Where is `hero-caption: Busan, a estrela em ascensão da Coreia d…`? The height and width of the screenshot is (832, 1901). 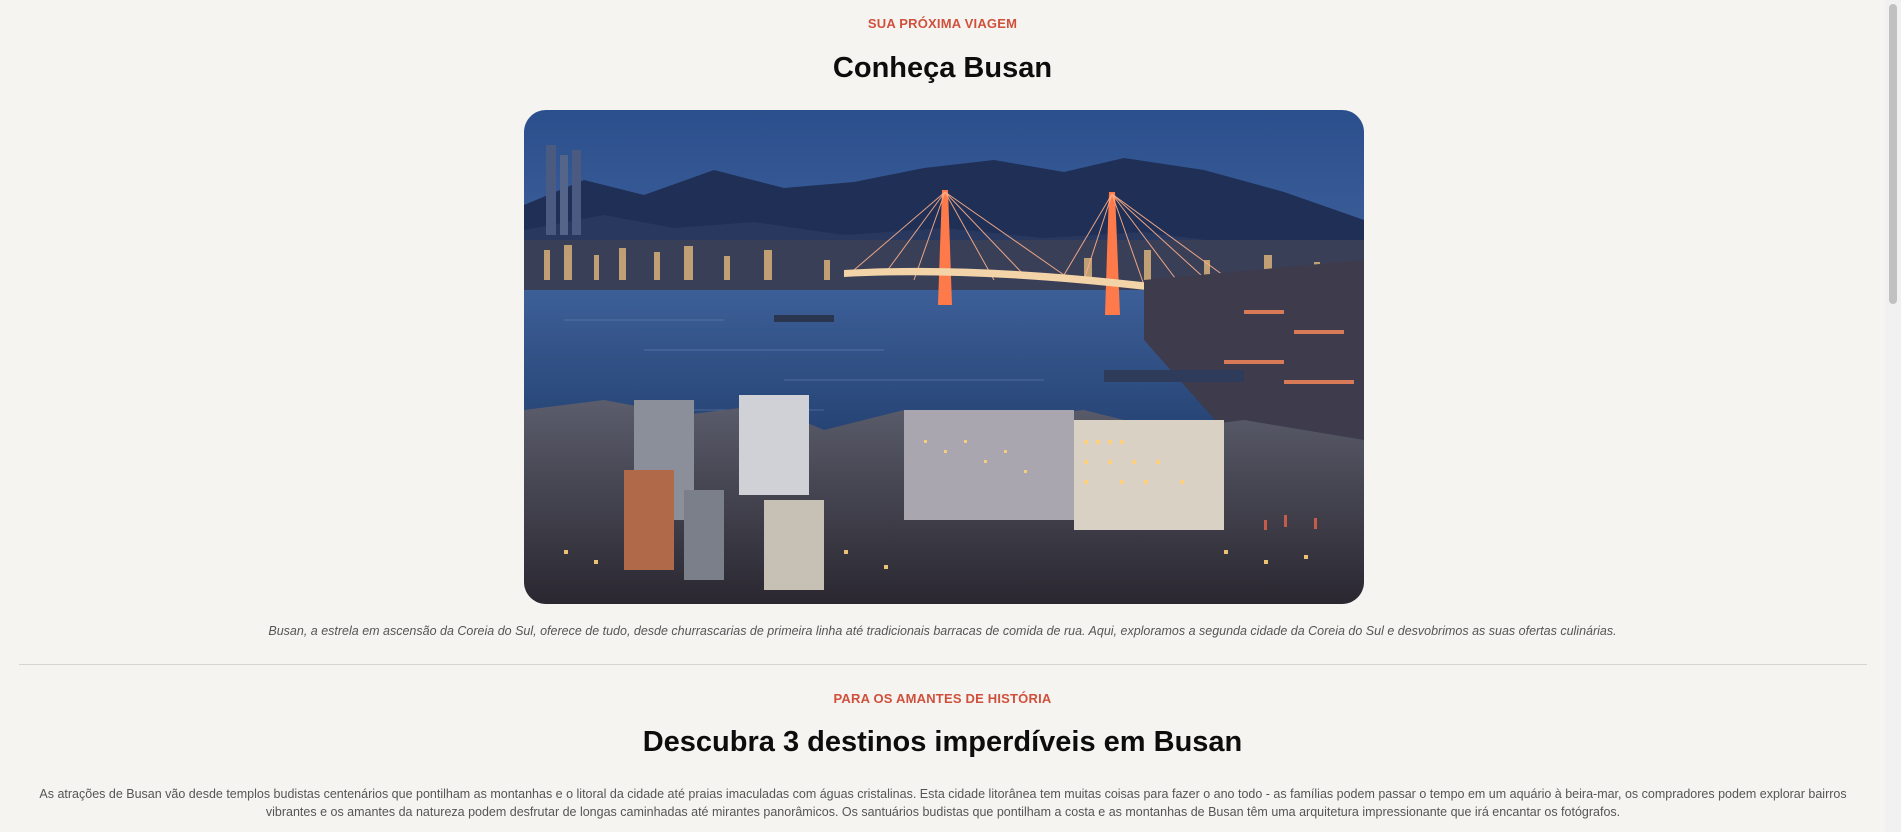 hero-caption: Busan, a estrela em ascensão da Coreia d… is located at coordinates (942, 631).